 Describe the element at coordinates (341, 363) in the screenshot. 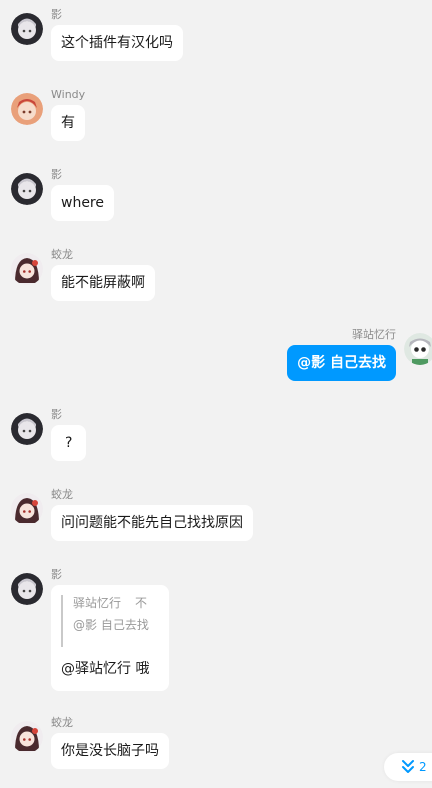

I see `message-bubble: @影 自己去找` at that location.